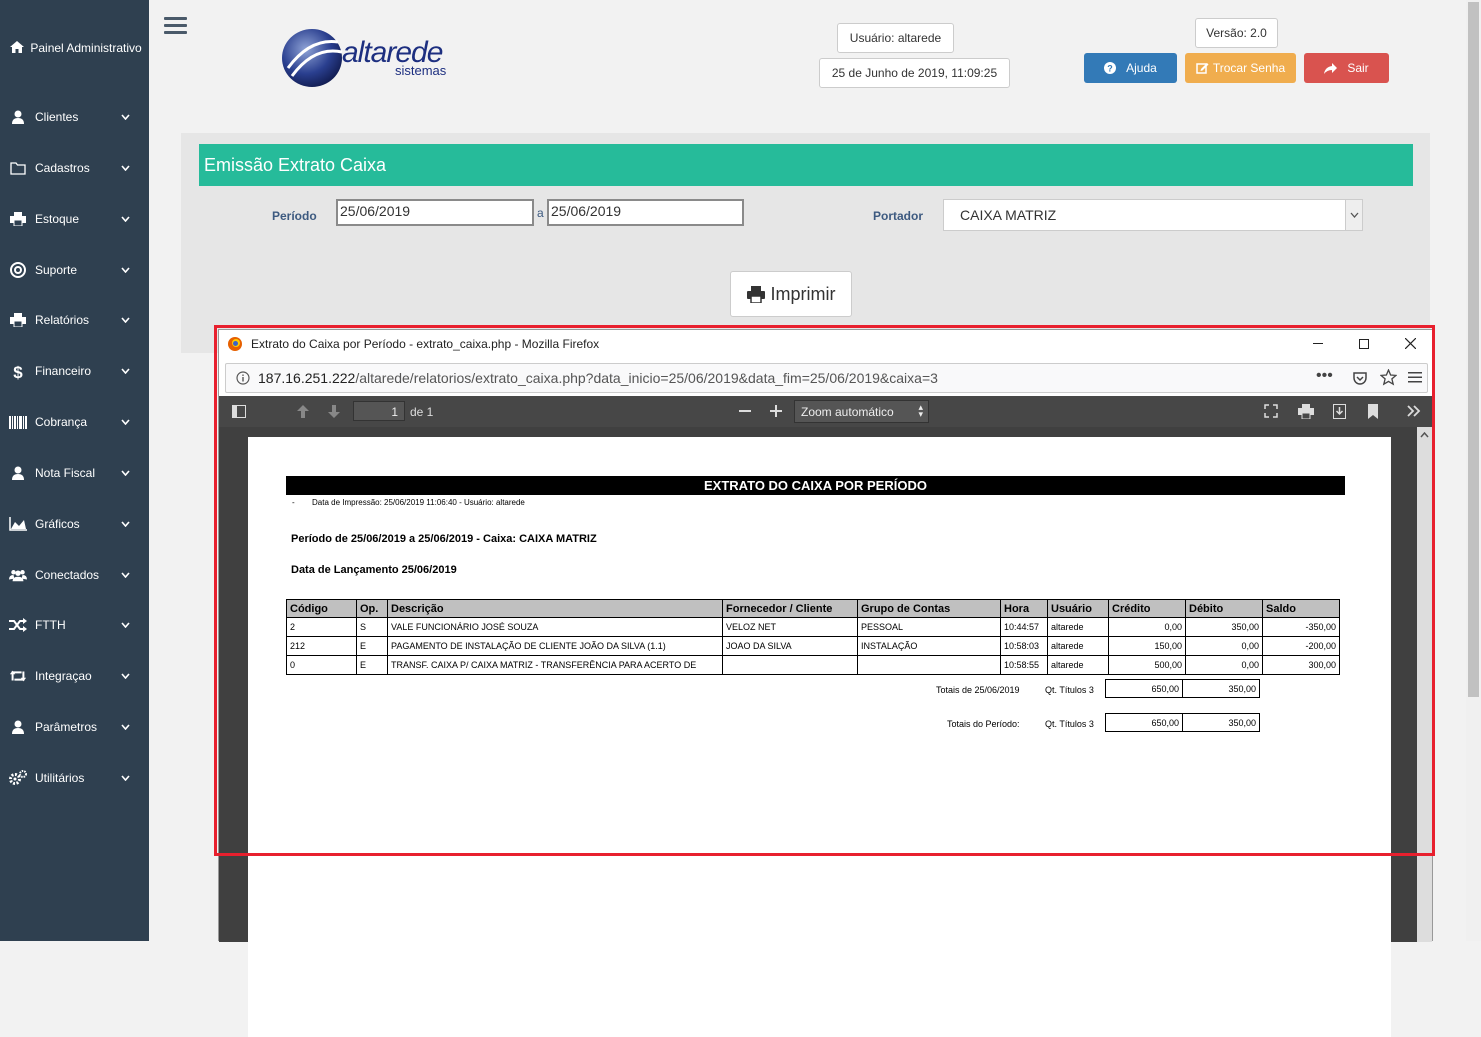  I want to click on change-password-button: Trocar Senha, so click(1240, 68).